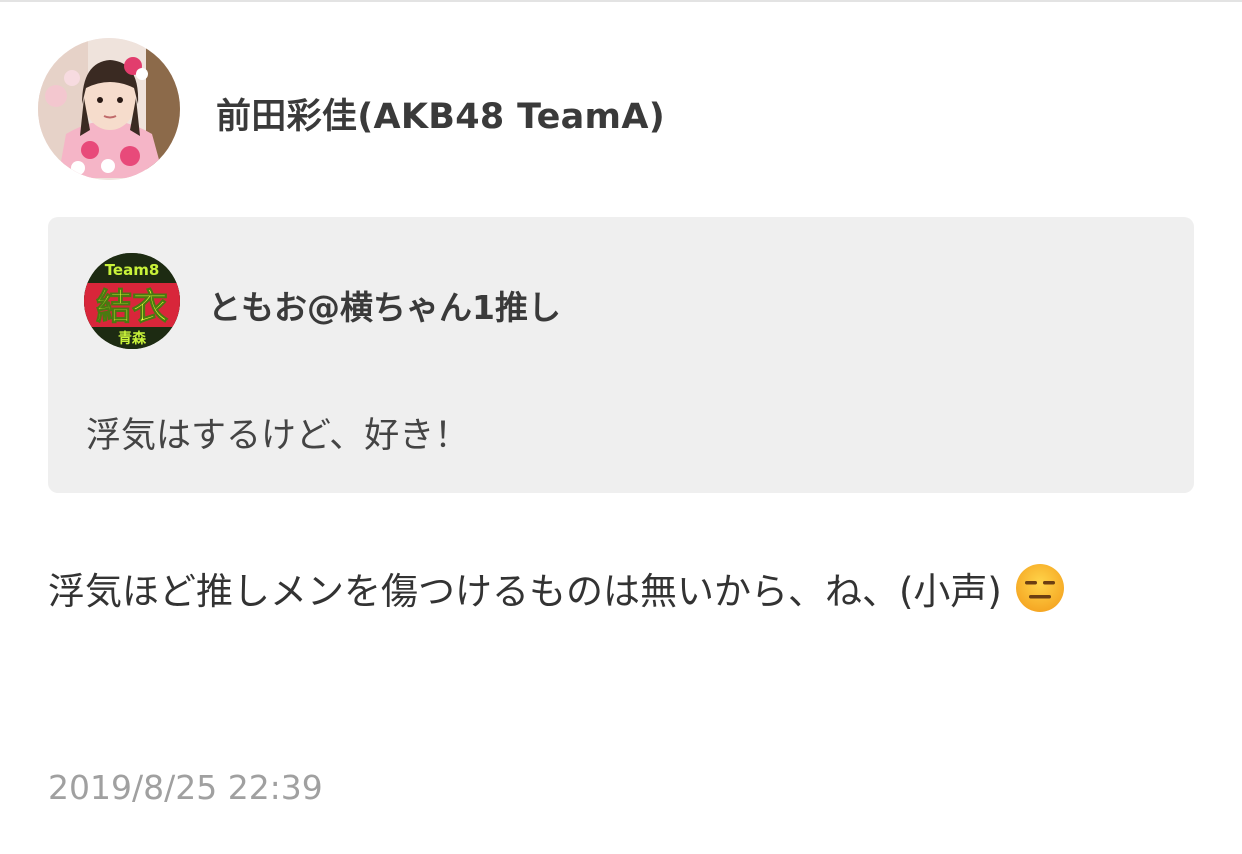 The image size is (1242, 854). What do you see at coordinates (278, 436) in the screenshot?
I see `quoted-comment-text: 浮気はするけど、好き！` at bounding box center [278, 436].